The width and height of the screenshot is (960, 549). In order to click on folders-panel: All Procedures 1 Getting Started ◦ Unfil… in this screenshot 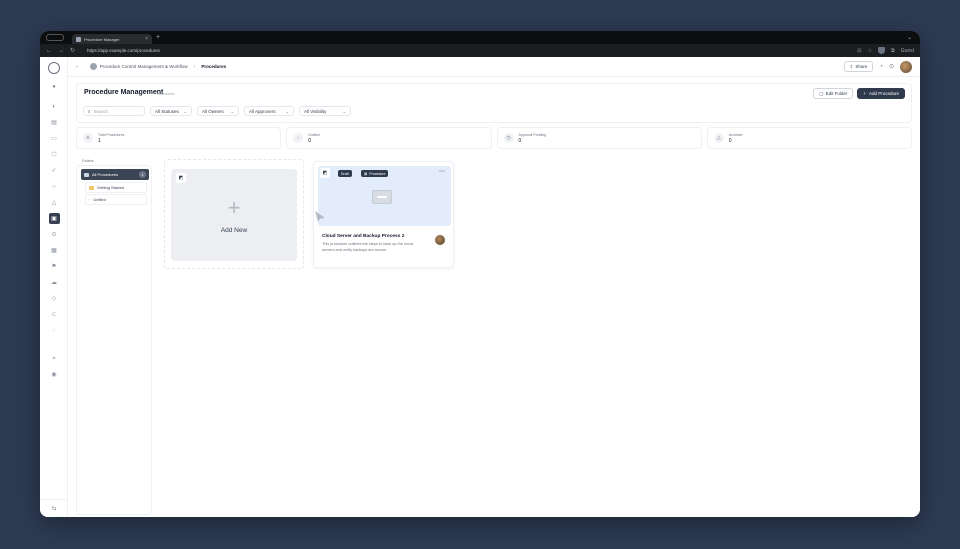, I will do `click(114, 340)`.